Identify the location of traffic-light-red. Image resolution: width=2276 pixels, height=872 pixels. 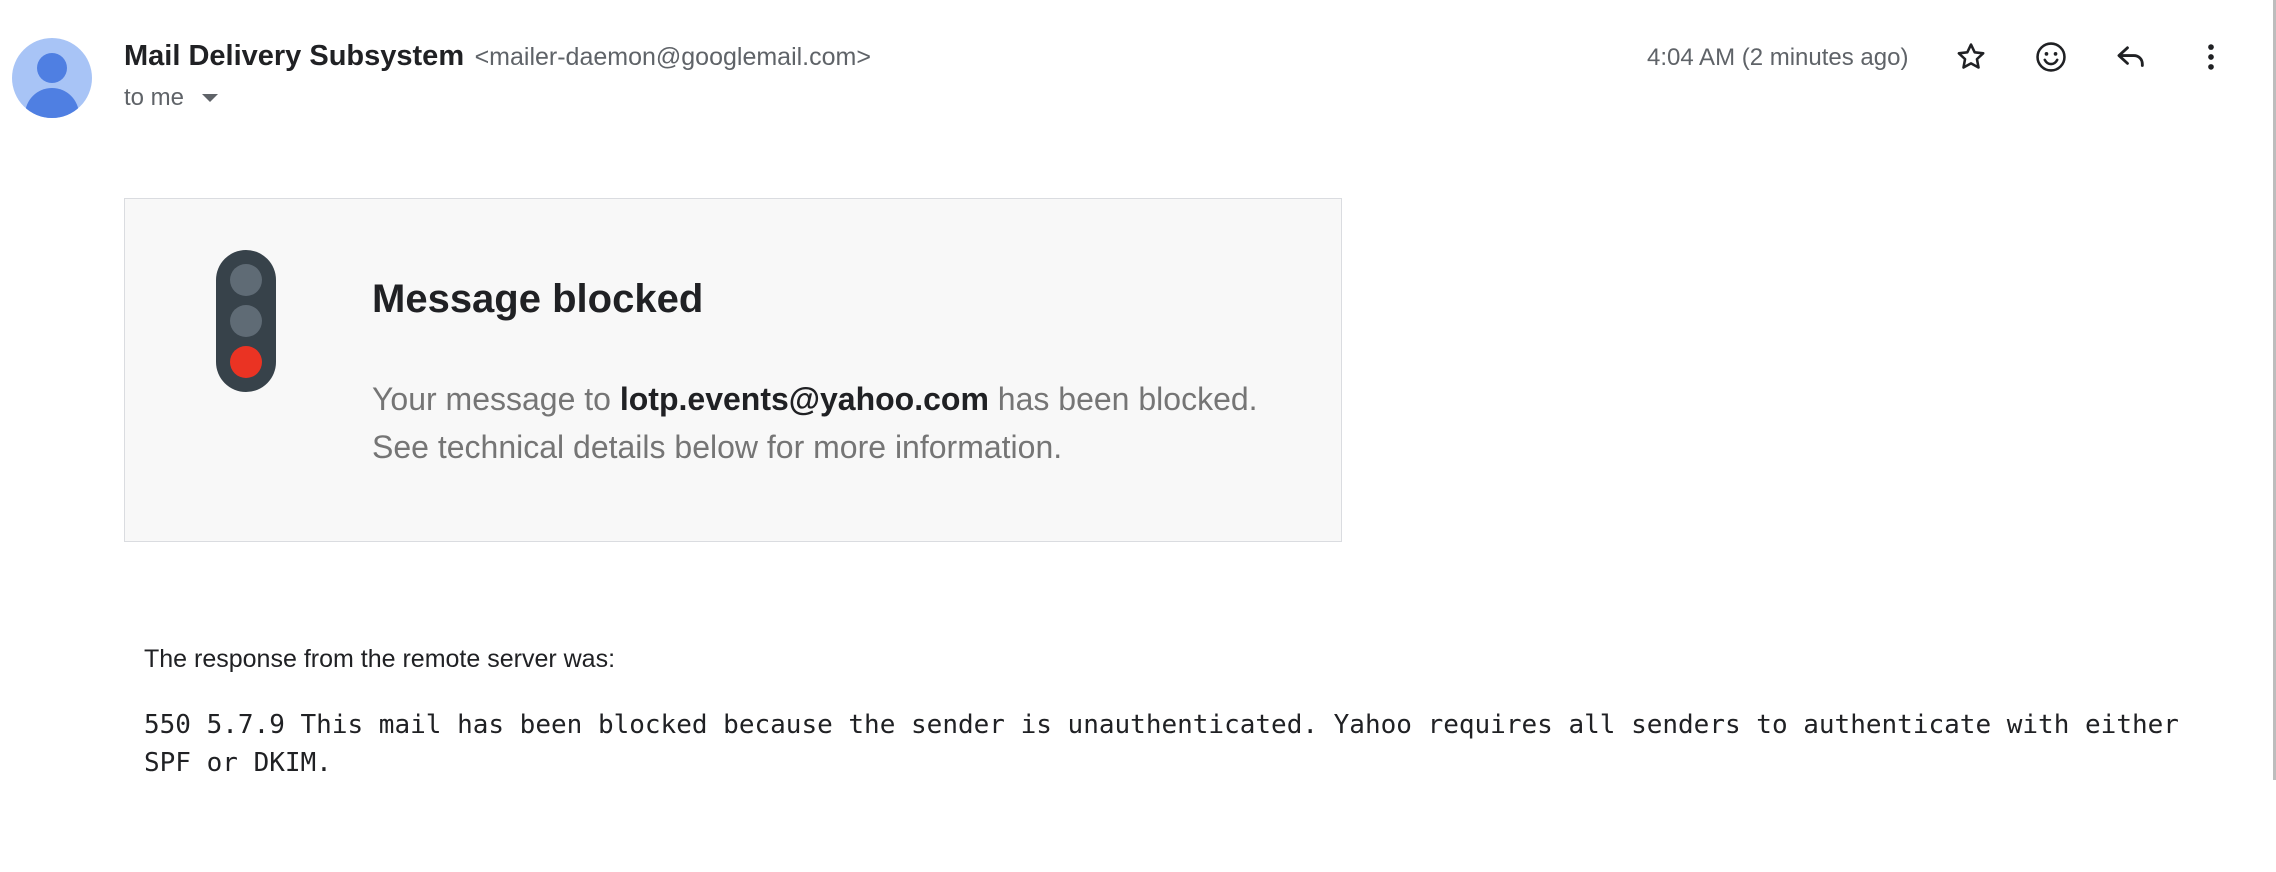
(246, 362).